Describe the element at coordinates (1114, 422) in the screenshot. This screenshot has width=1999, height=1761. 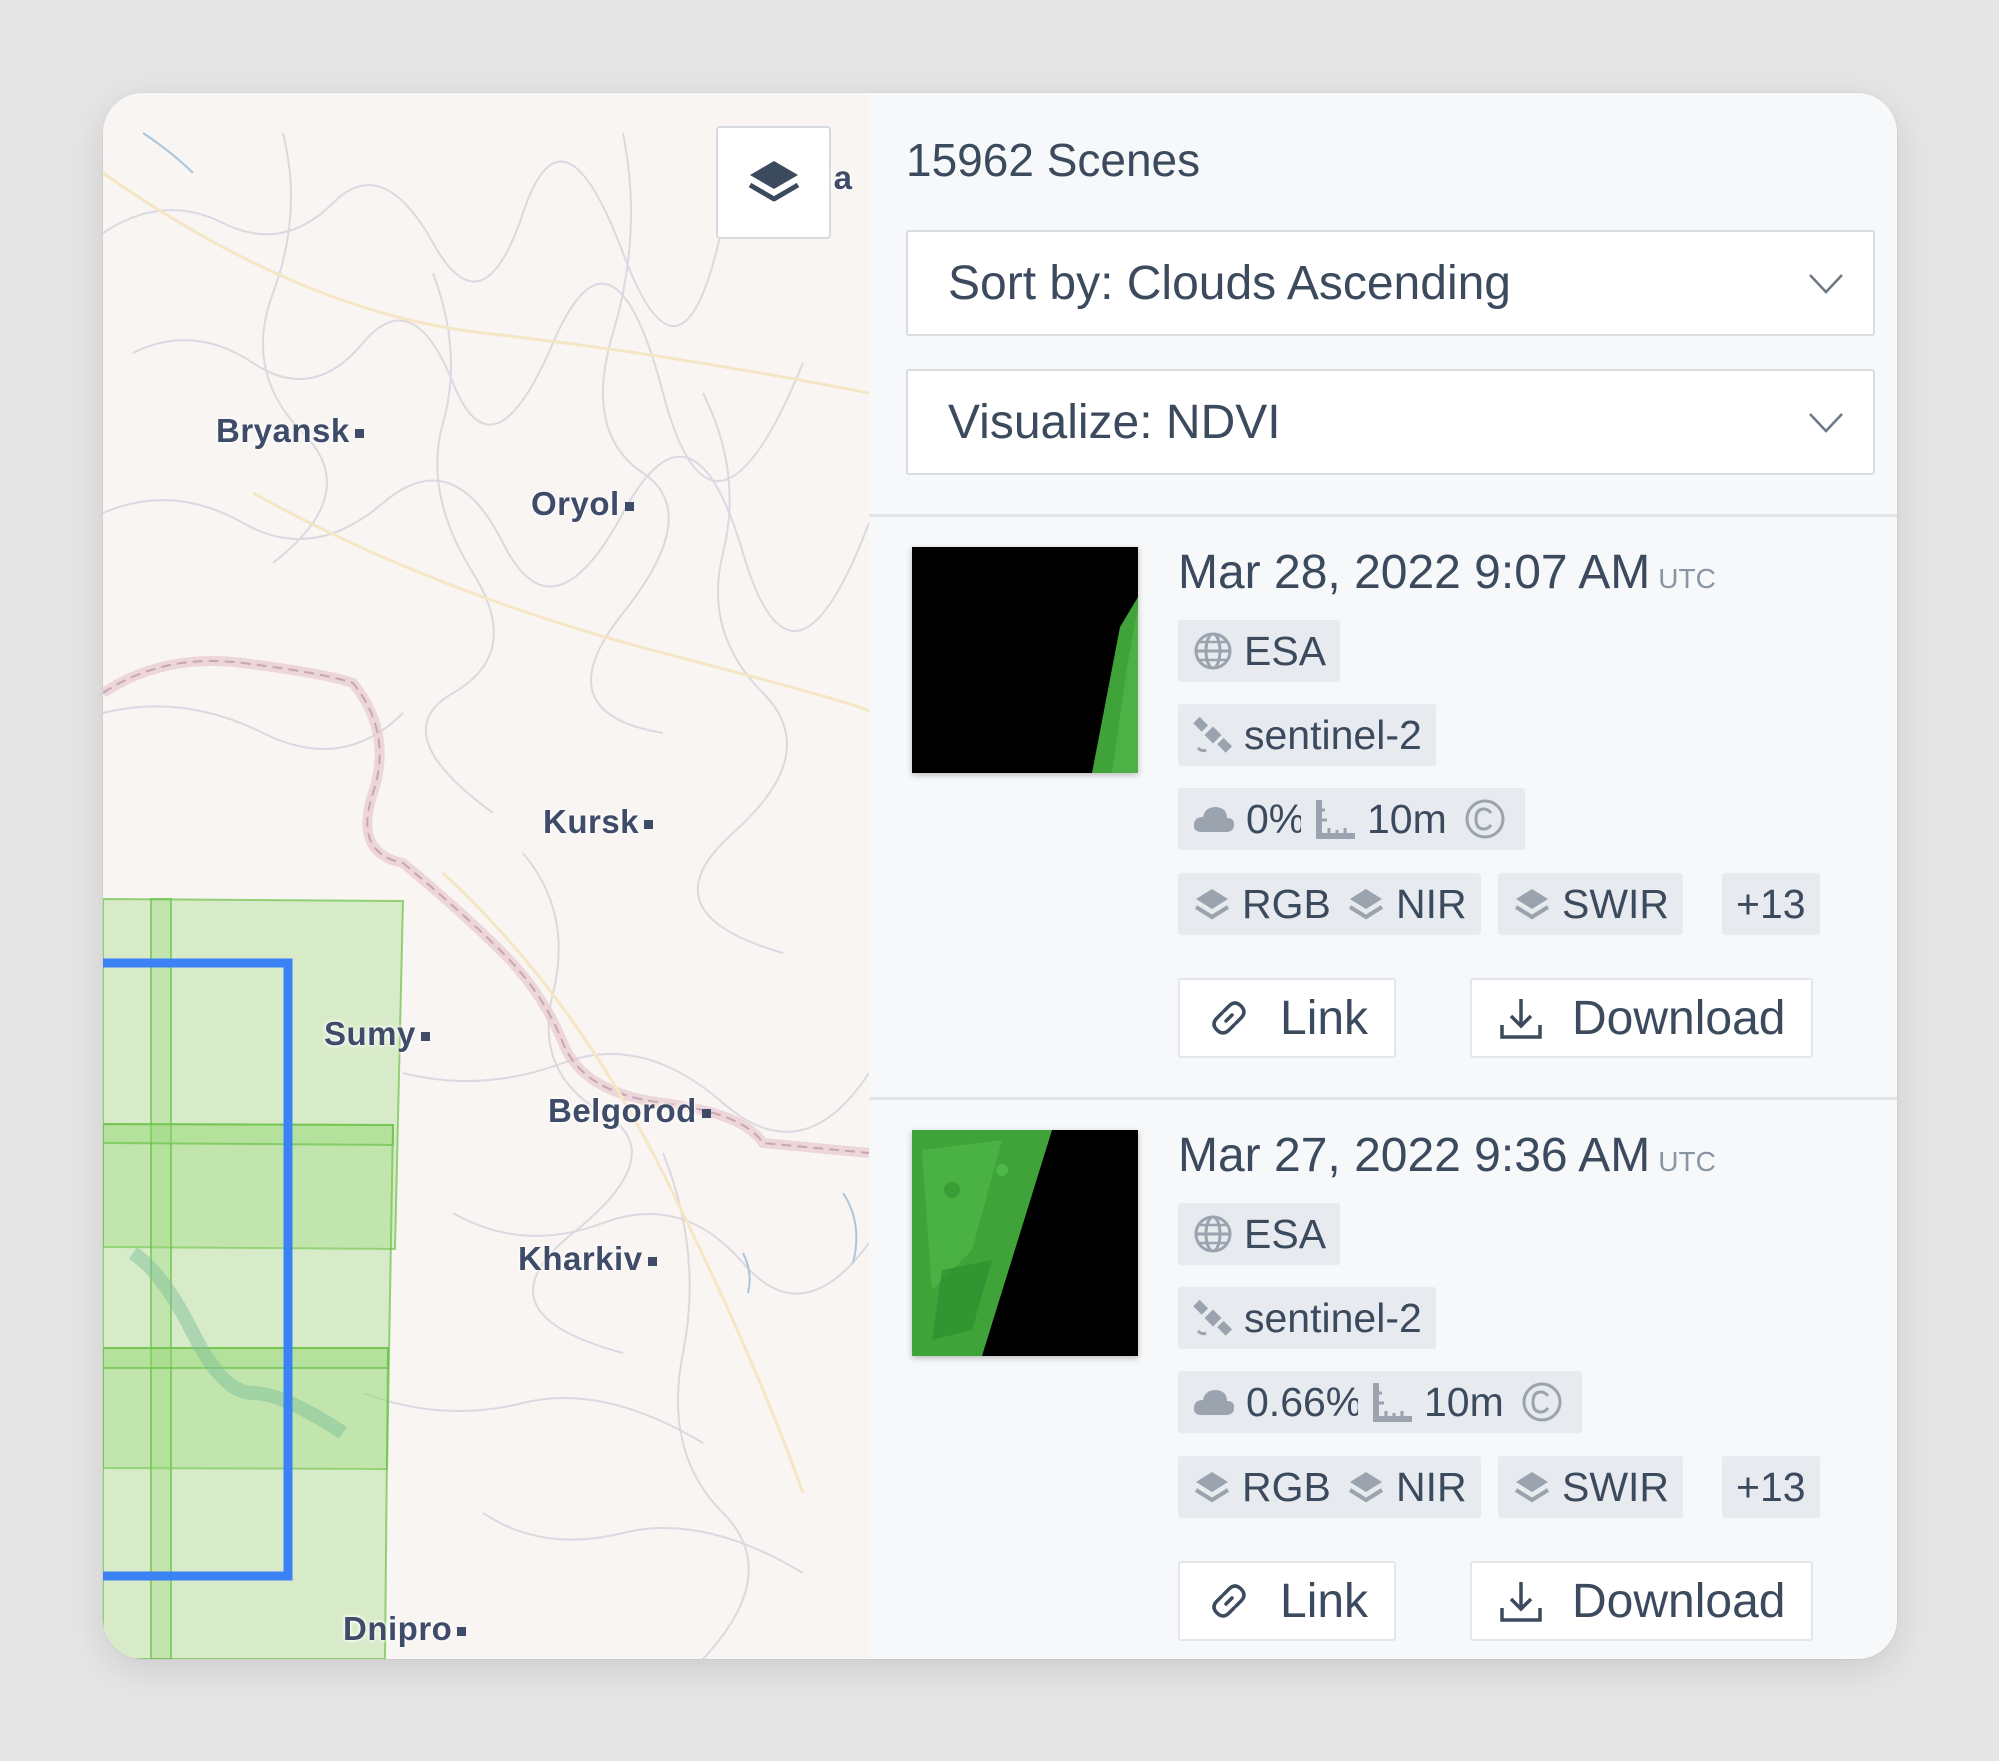
I see `visualize-select-label: Visualize: NDVI` at that location.